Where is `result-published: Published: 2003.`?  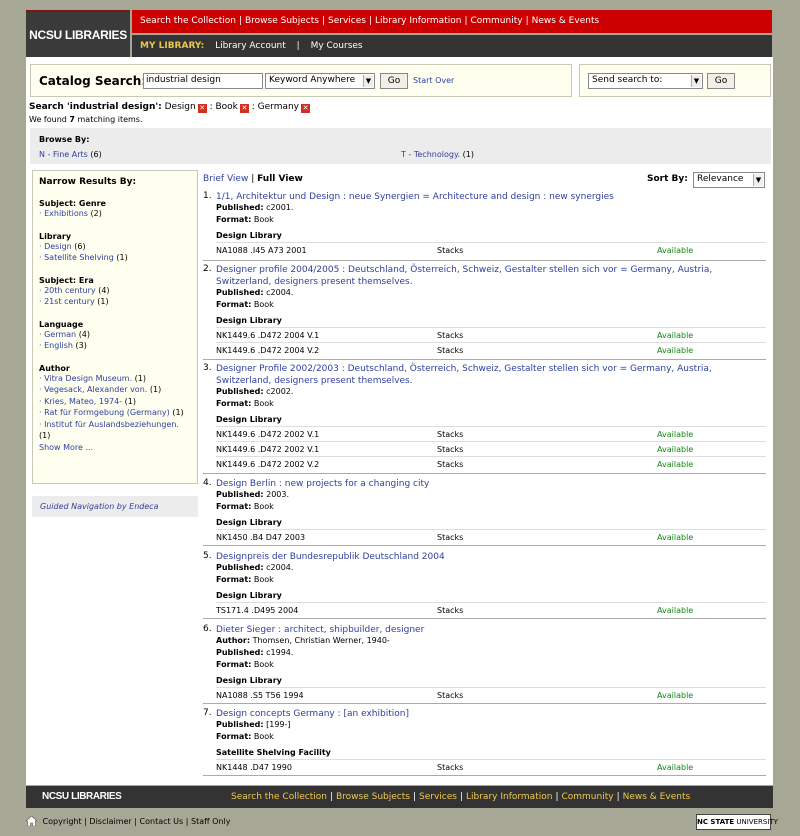
result-published: Published: 2003. is located at coordinates (252, 494).